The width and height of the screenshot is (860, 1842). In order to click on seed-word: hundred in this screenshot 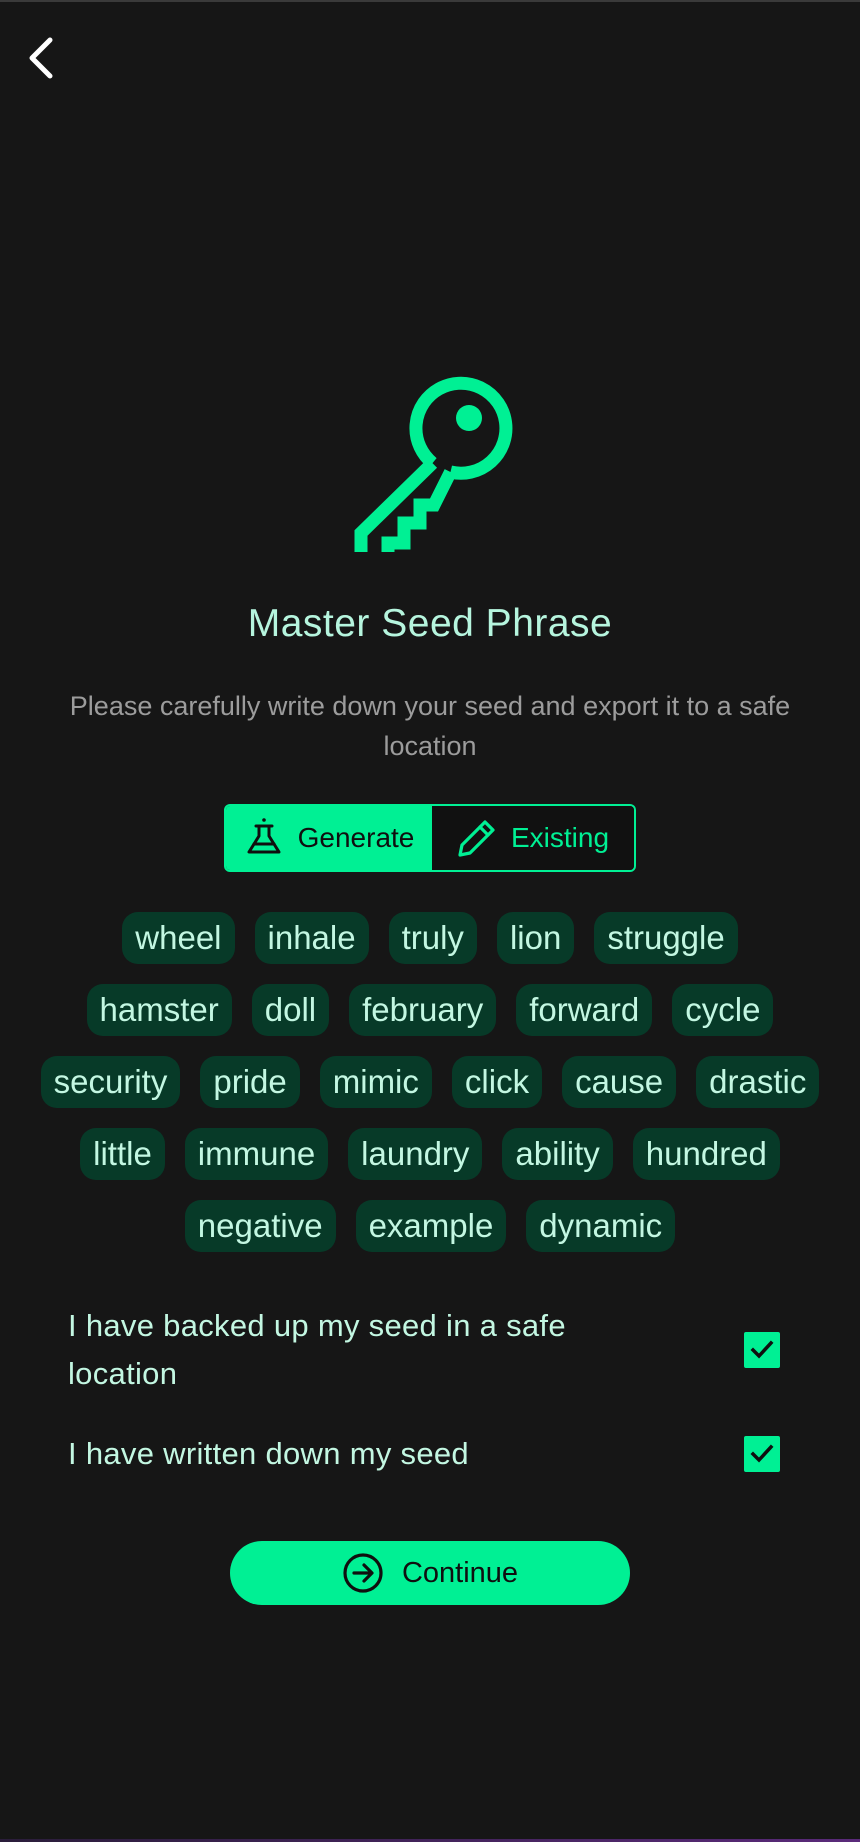, I will do `click(706, 1154)`.